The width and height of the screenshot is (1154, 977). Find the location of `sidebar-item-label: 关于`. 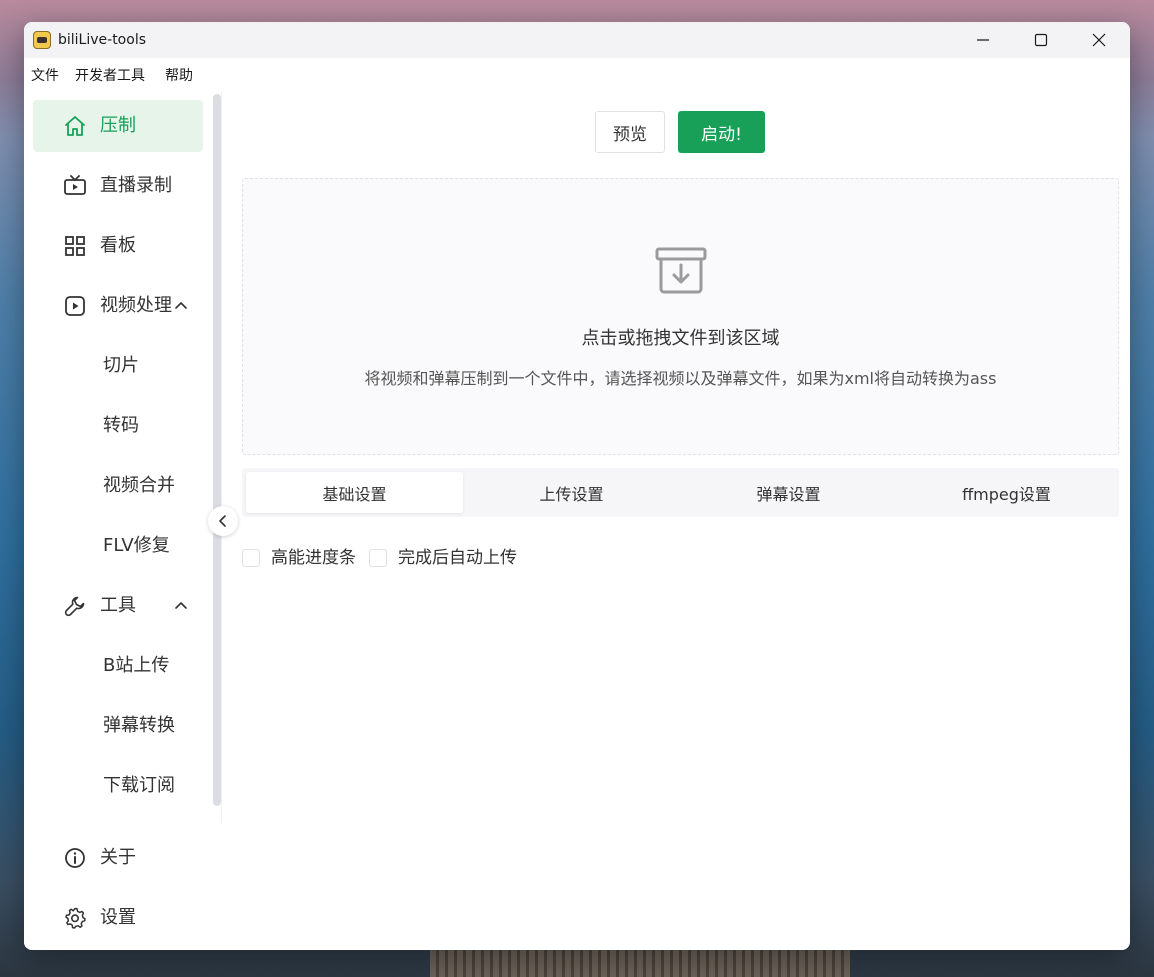

sidebar-item-label: 关于 is located at coordinates (118, 857).